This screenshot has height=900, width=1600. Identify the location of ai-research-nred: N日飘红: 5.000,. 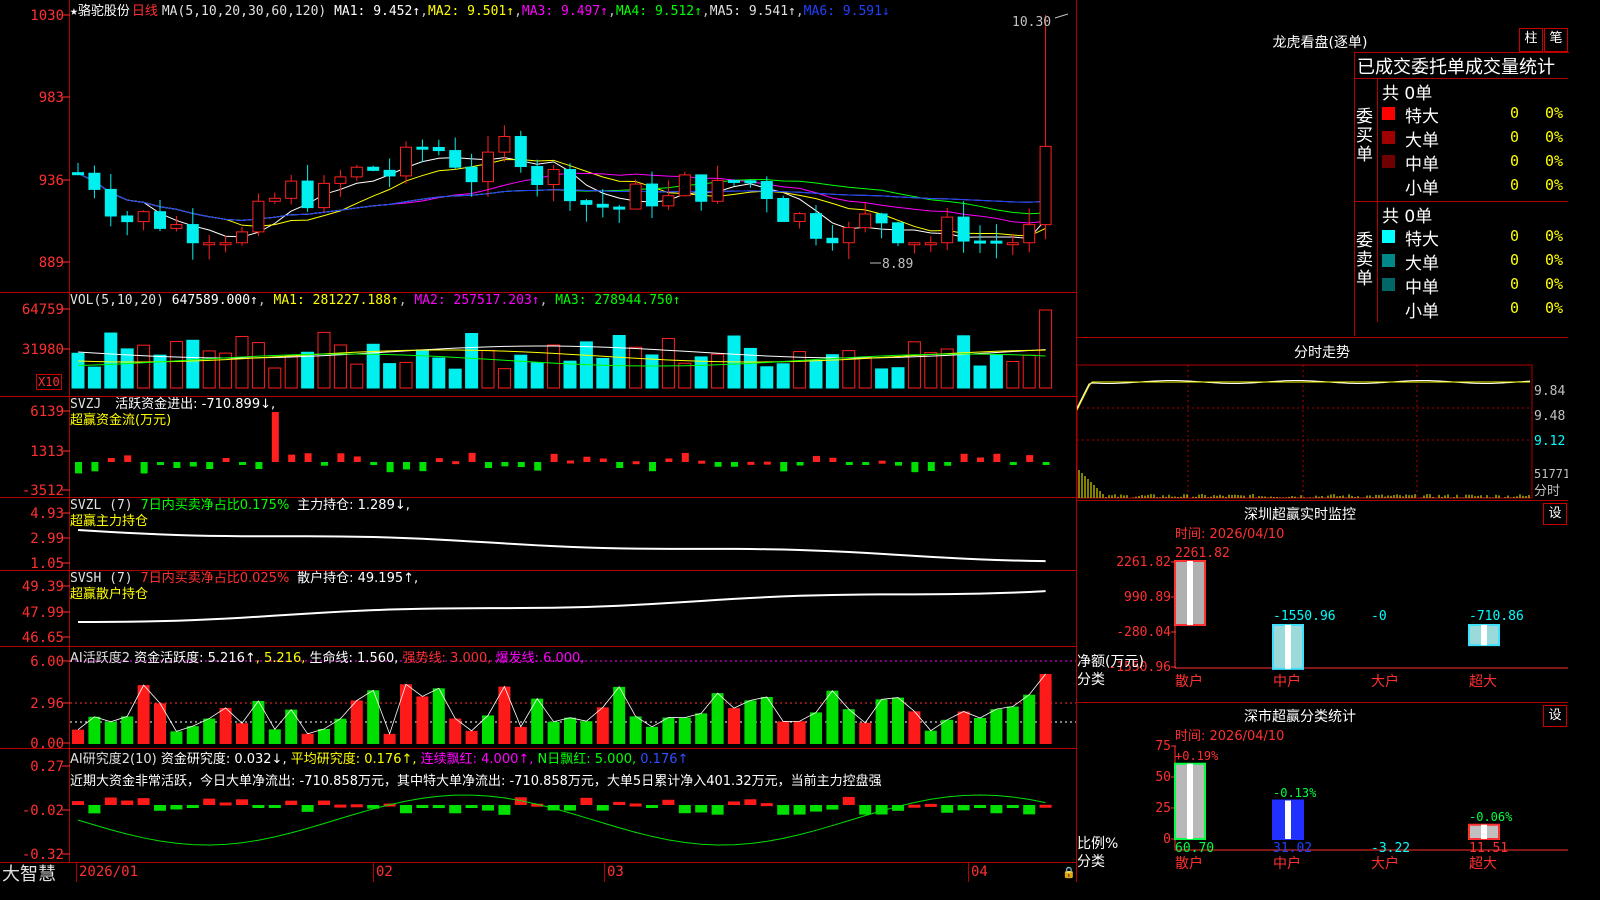
(587, 759).